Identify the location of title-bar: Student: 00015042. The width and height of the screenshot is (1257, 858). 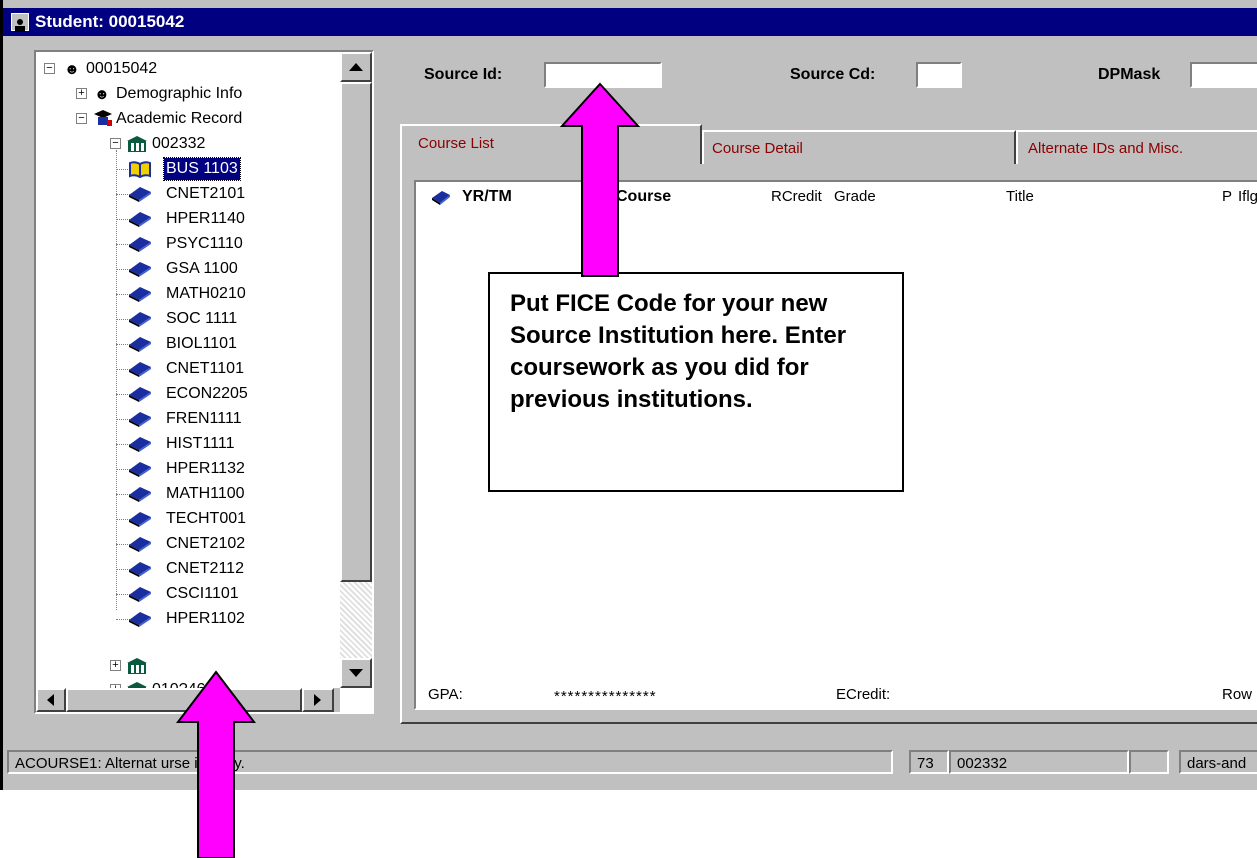
(630, 22).